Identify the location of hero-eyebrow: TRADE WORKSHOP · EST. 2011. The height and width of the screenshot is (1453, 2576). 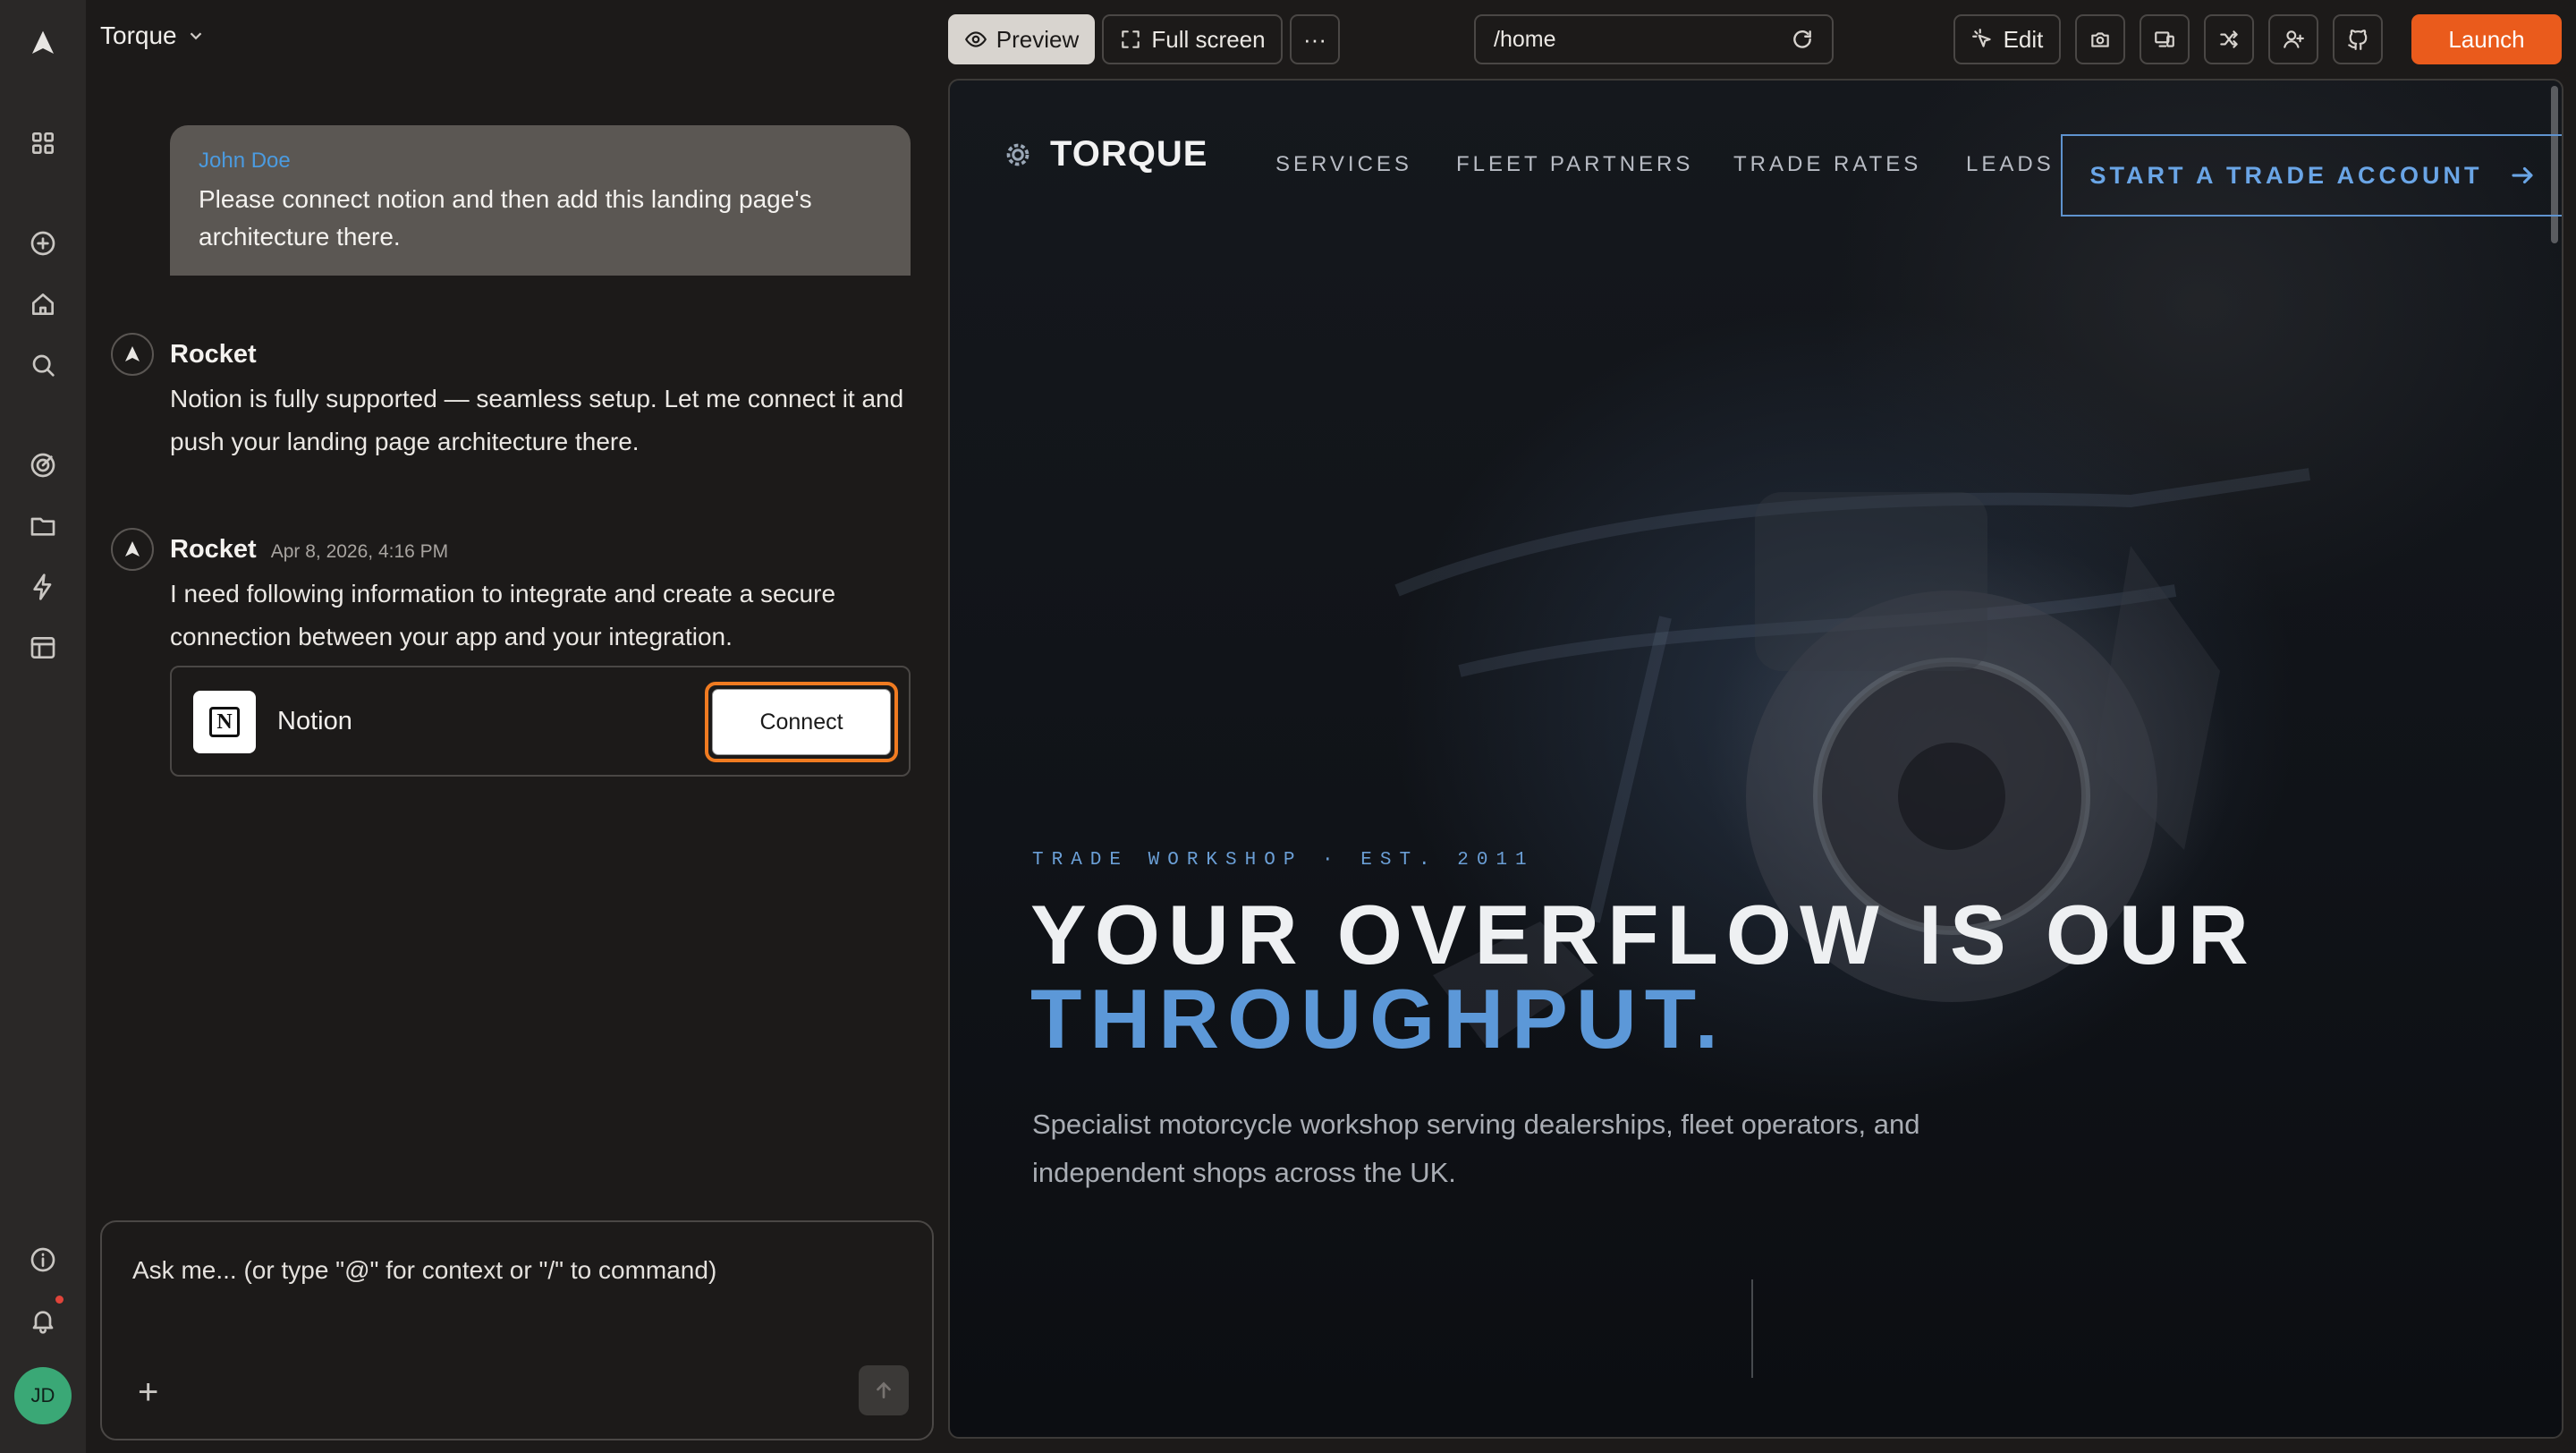
(1283, 860).